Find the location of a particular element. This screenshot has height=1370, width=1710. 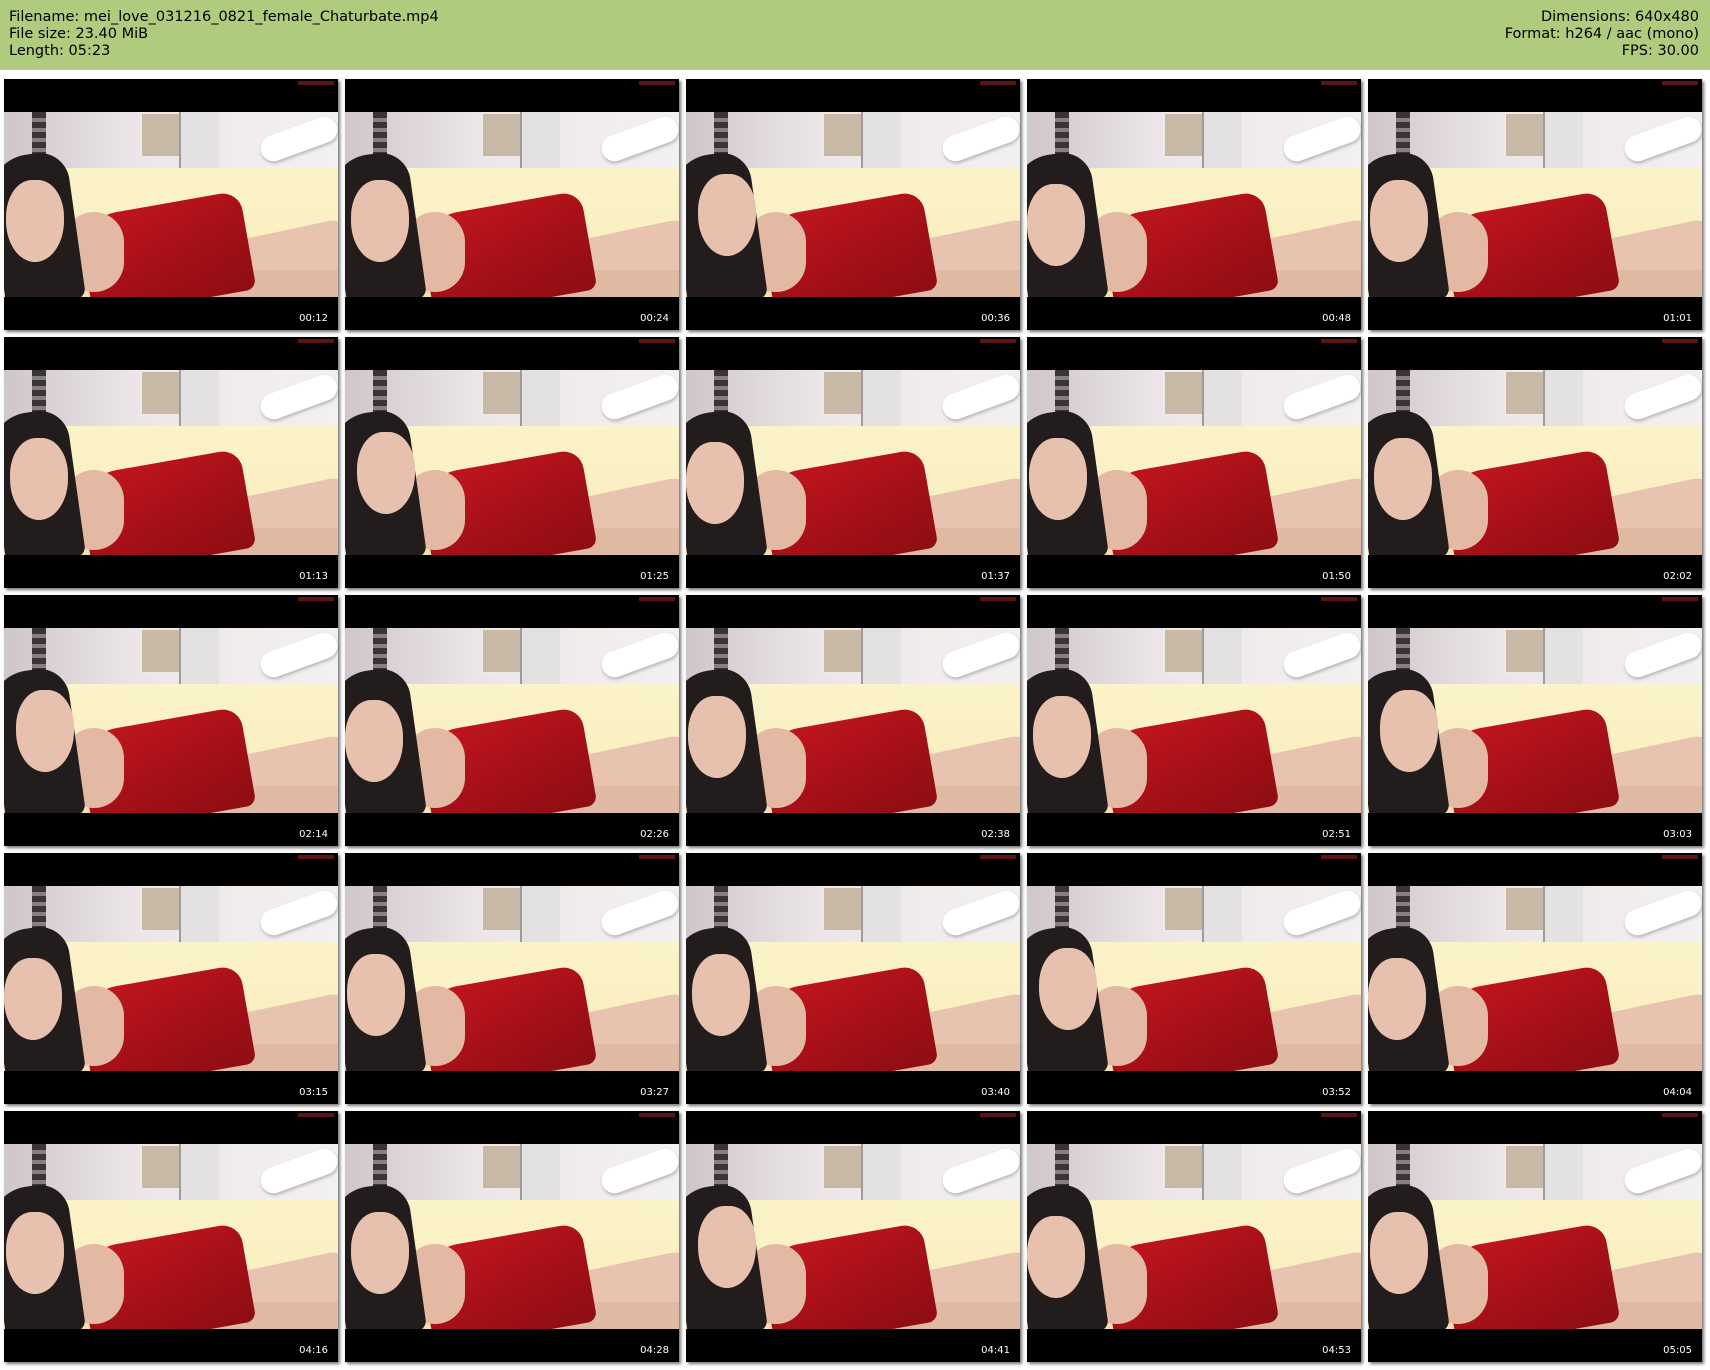

video-thumbnail: 01:25 is located at coordinates (512, 462).